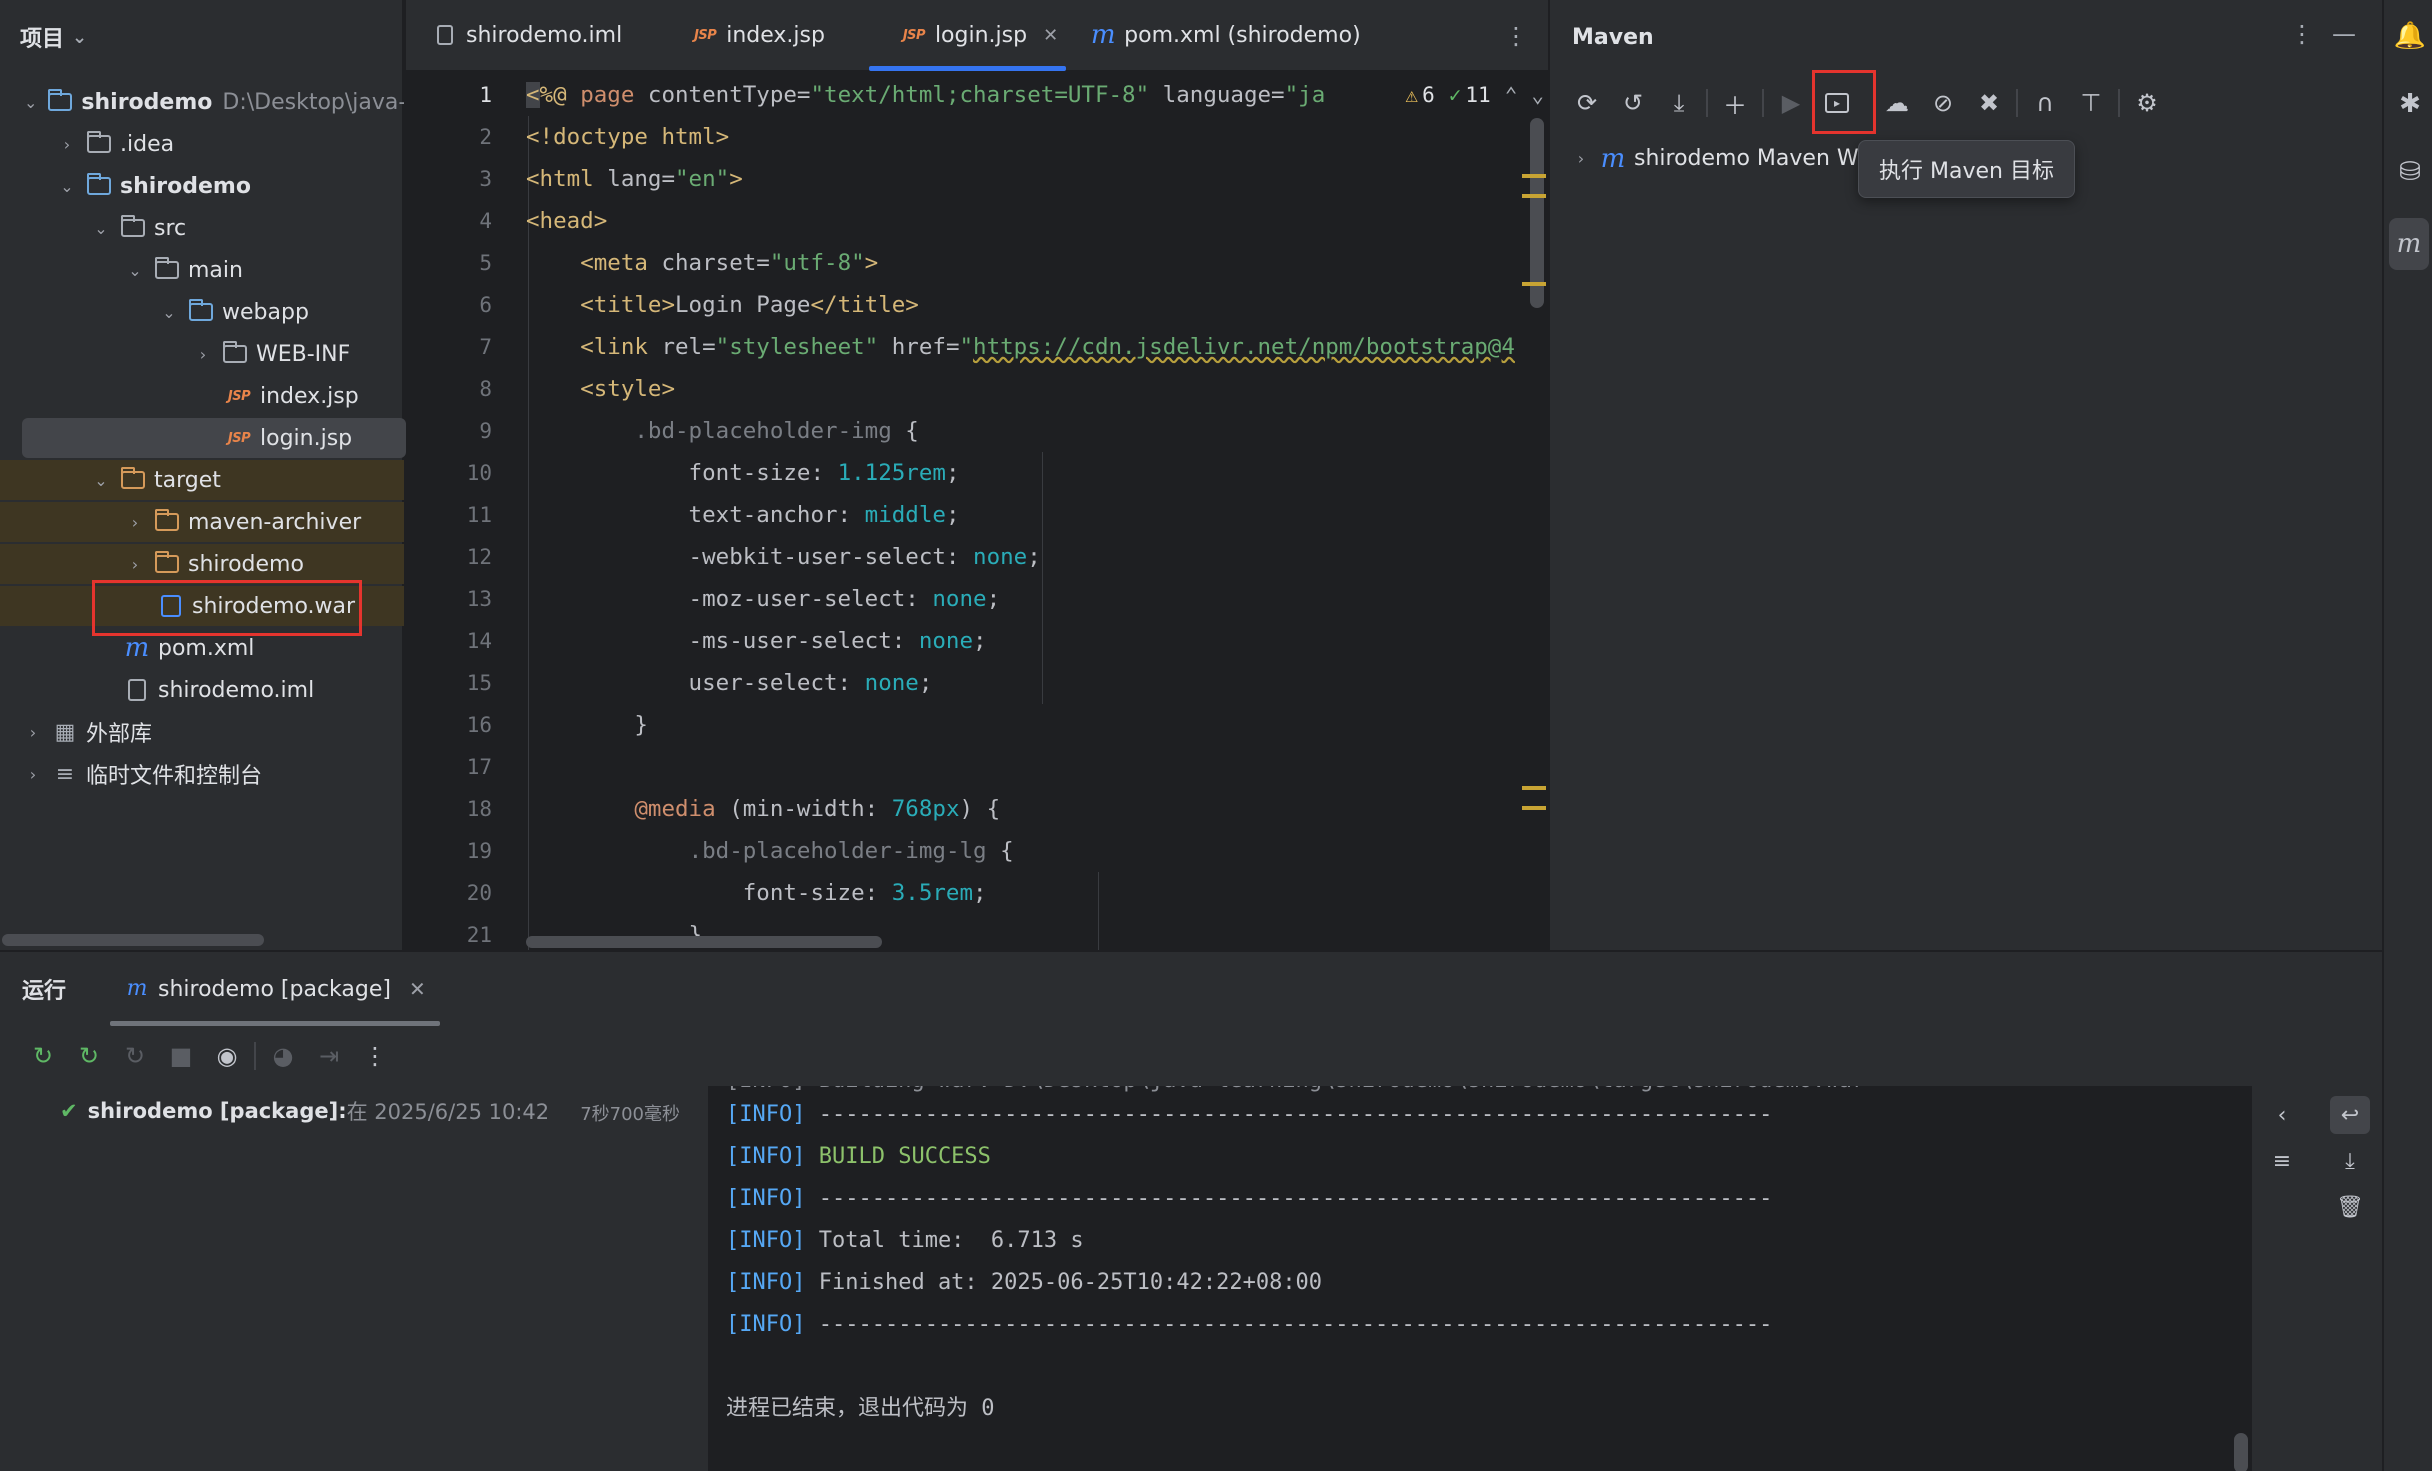  Describe the element at coordinates (202, 648) in the screenshot. I see `tree-item-pom-xml: m pom.xml` at that location.